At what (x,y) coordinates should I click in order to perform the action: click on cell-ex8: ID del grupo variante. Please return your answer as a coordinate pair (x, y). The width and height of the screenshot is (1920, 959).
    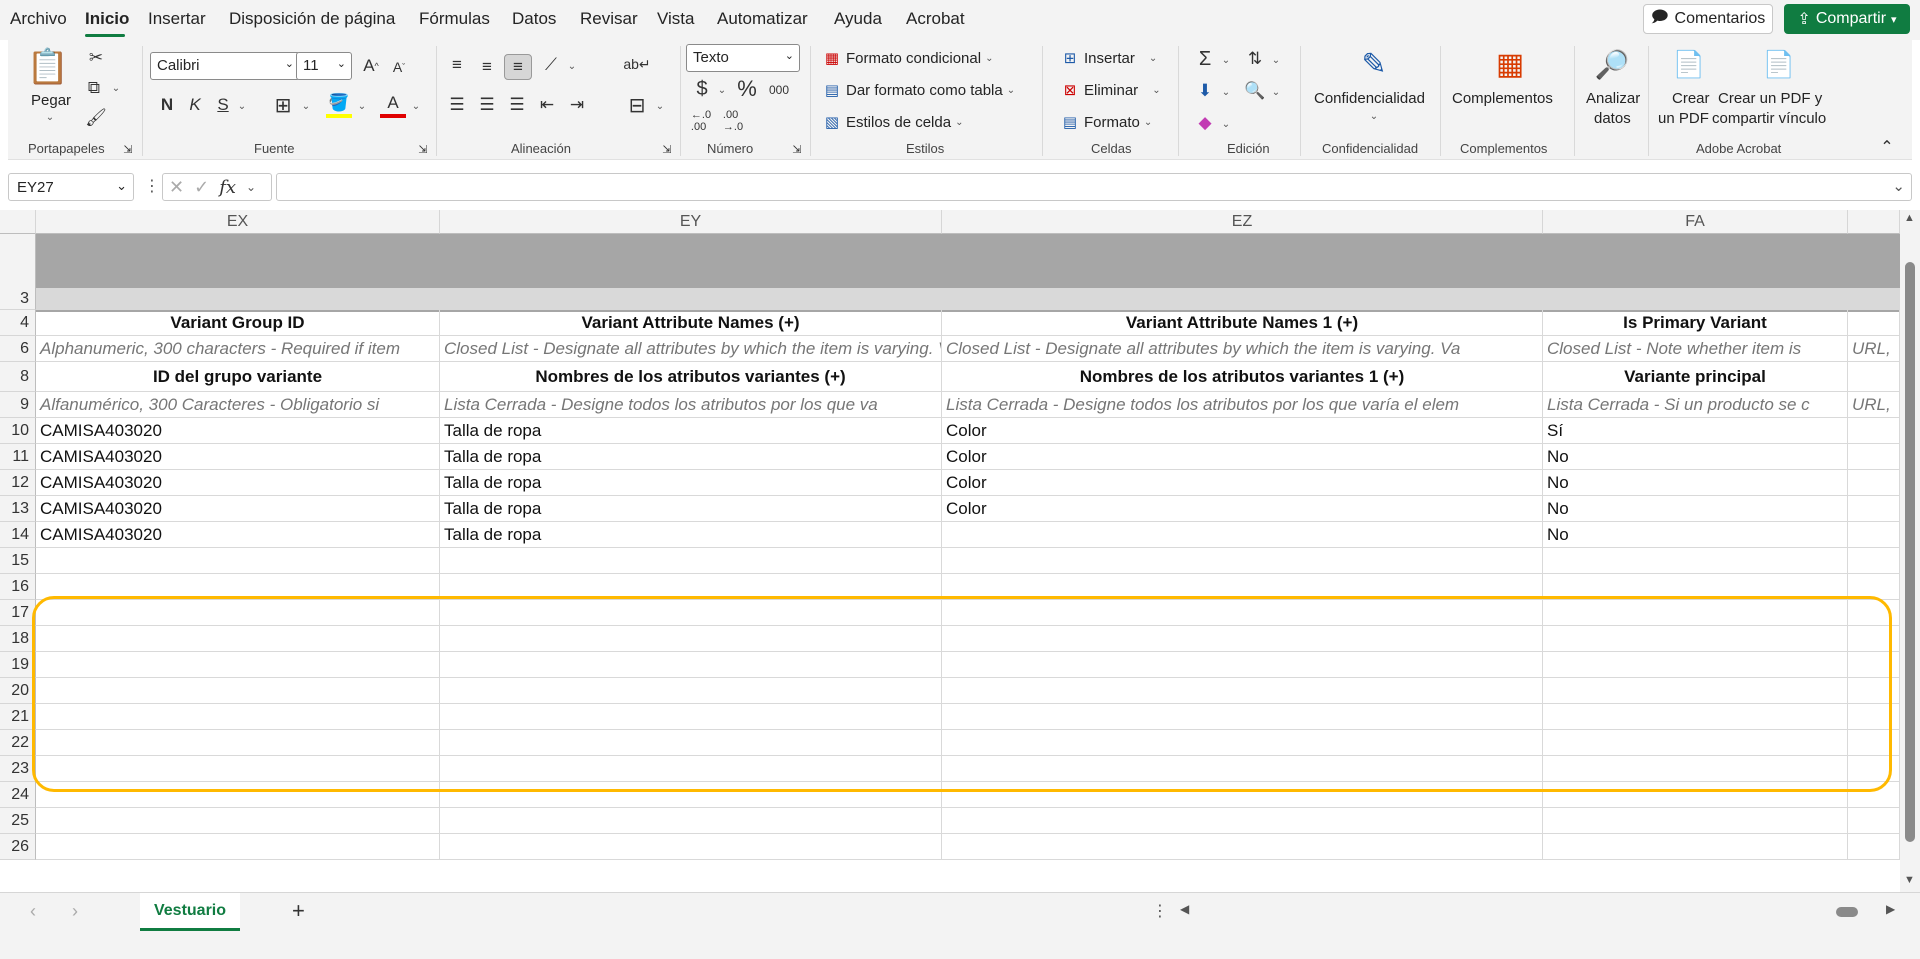
    Looking at the image, I should click on (238, 377).